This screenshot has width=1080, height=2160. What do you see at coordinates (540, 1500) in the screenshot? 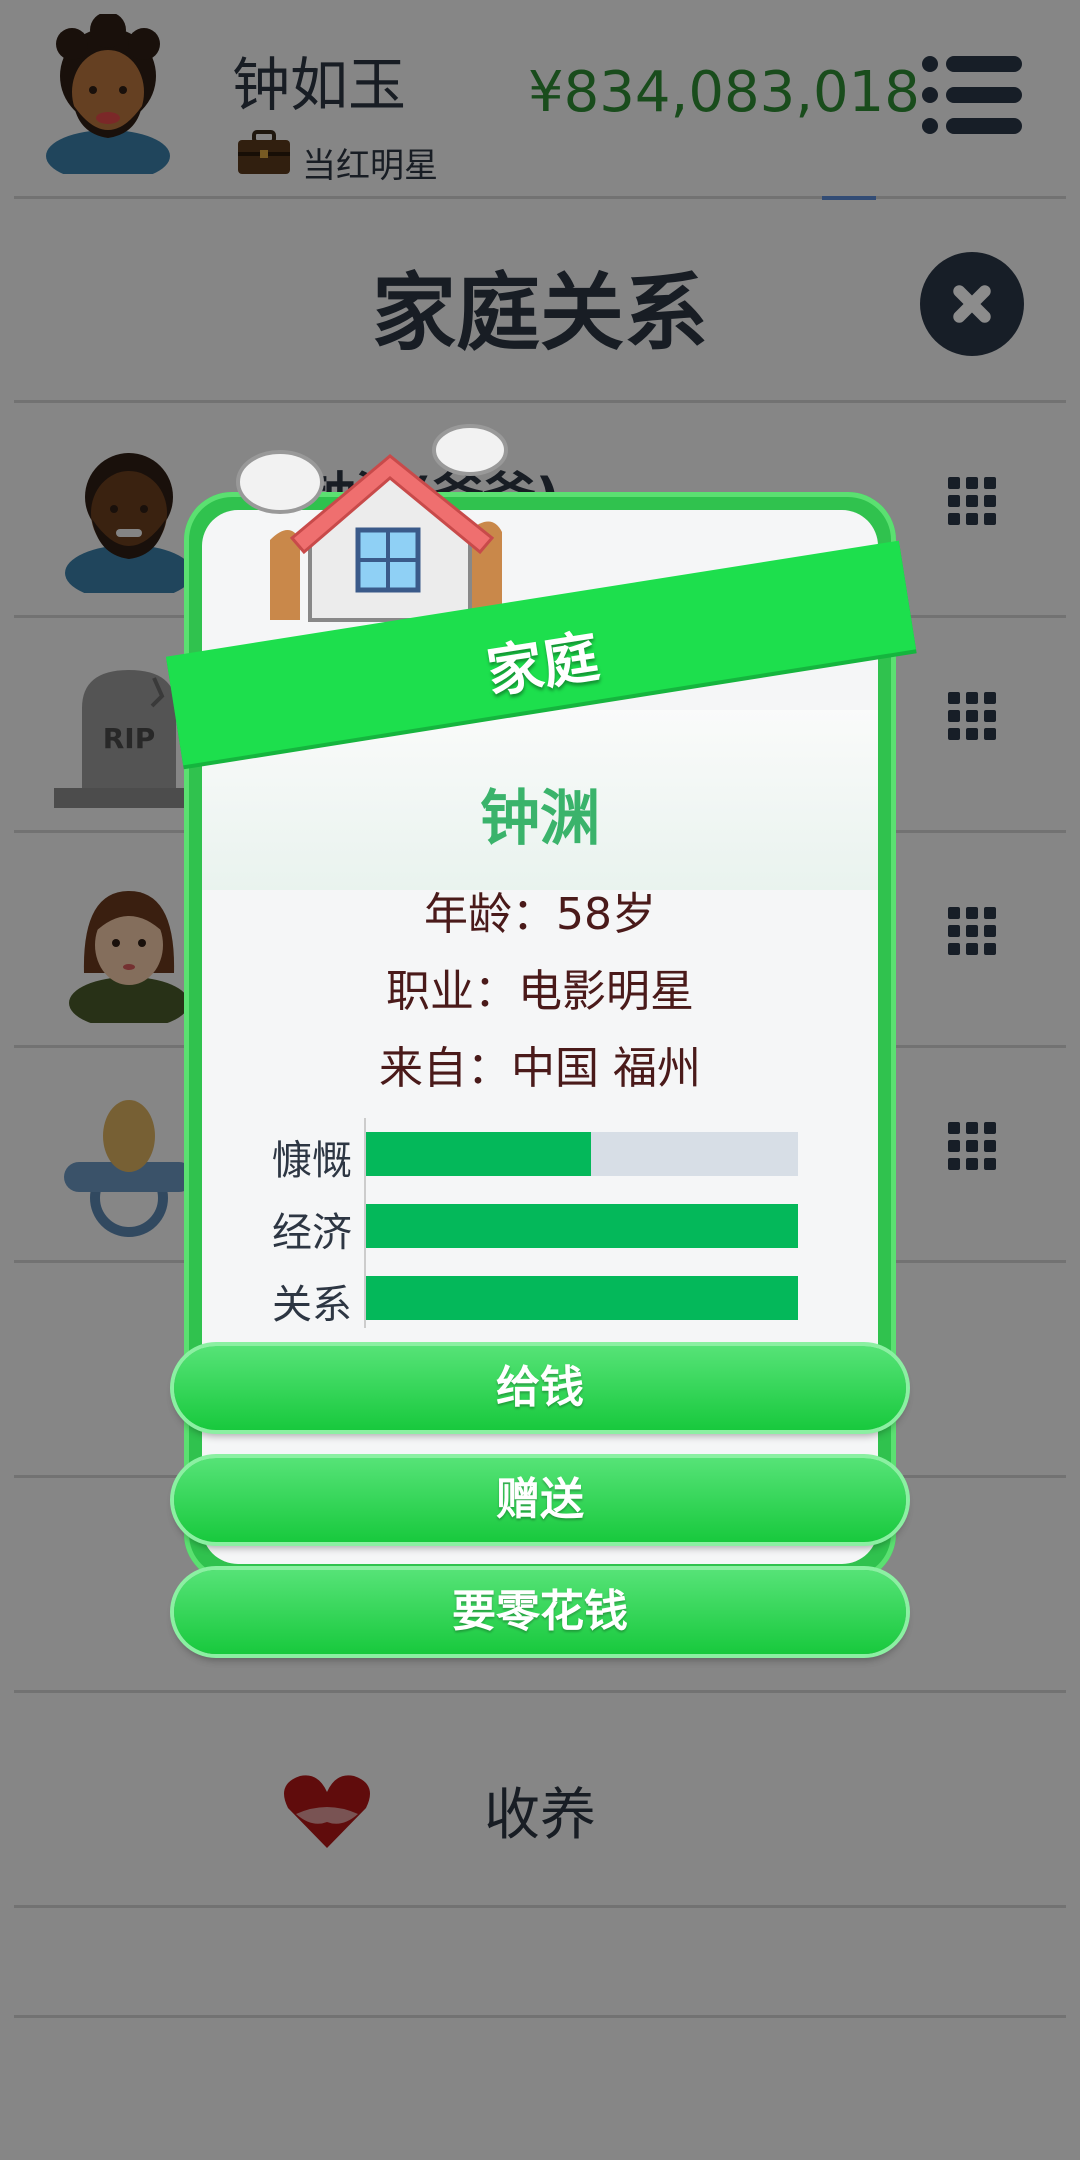
I see `give-gift-button: 赠送` at bounding box center [540, 1500].